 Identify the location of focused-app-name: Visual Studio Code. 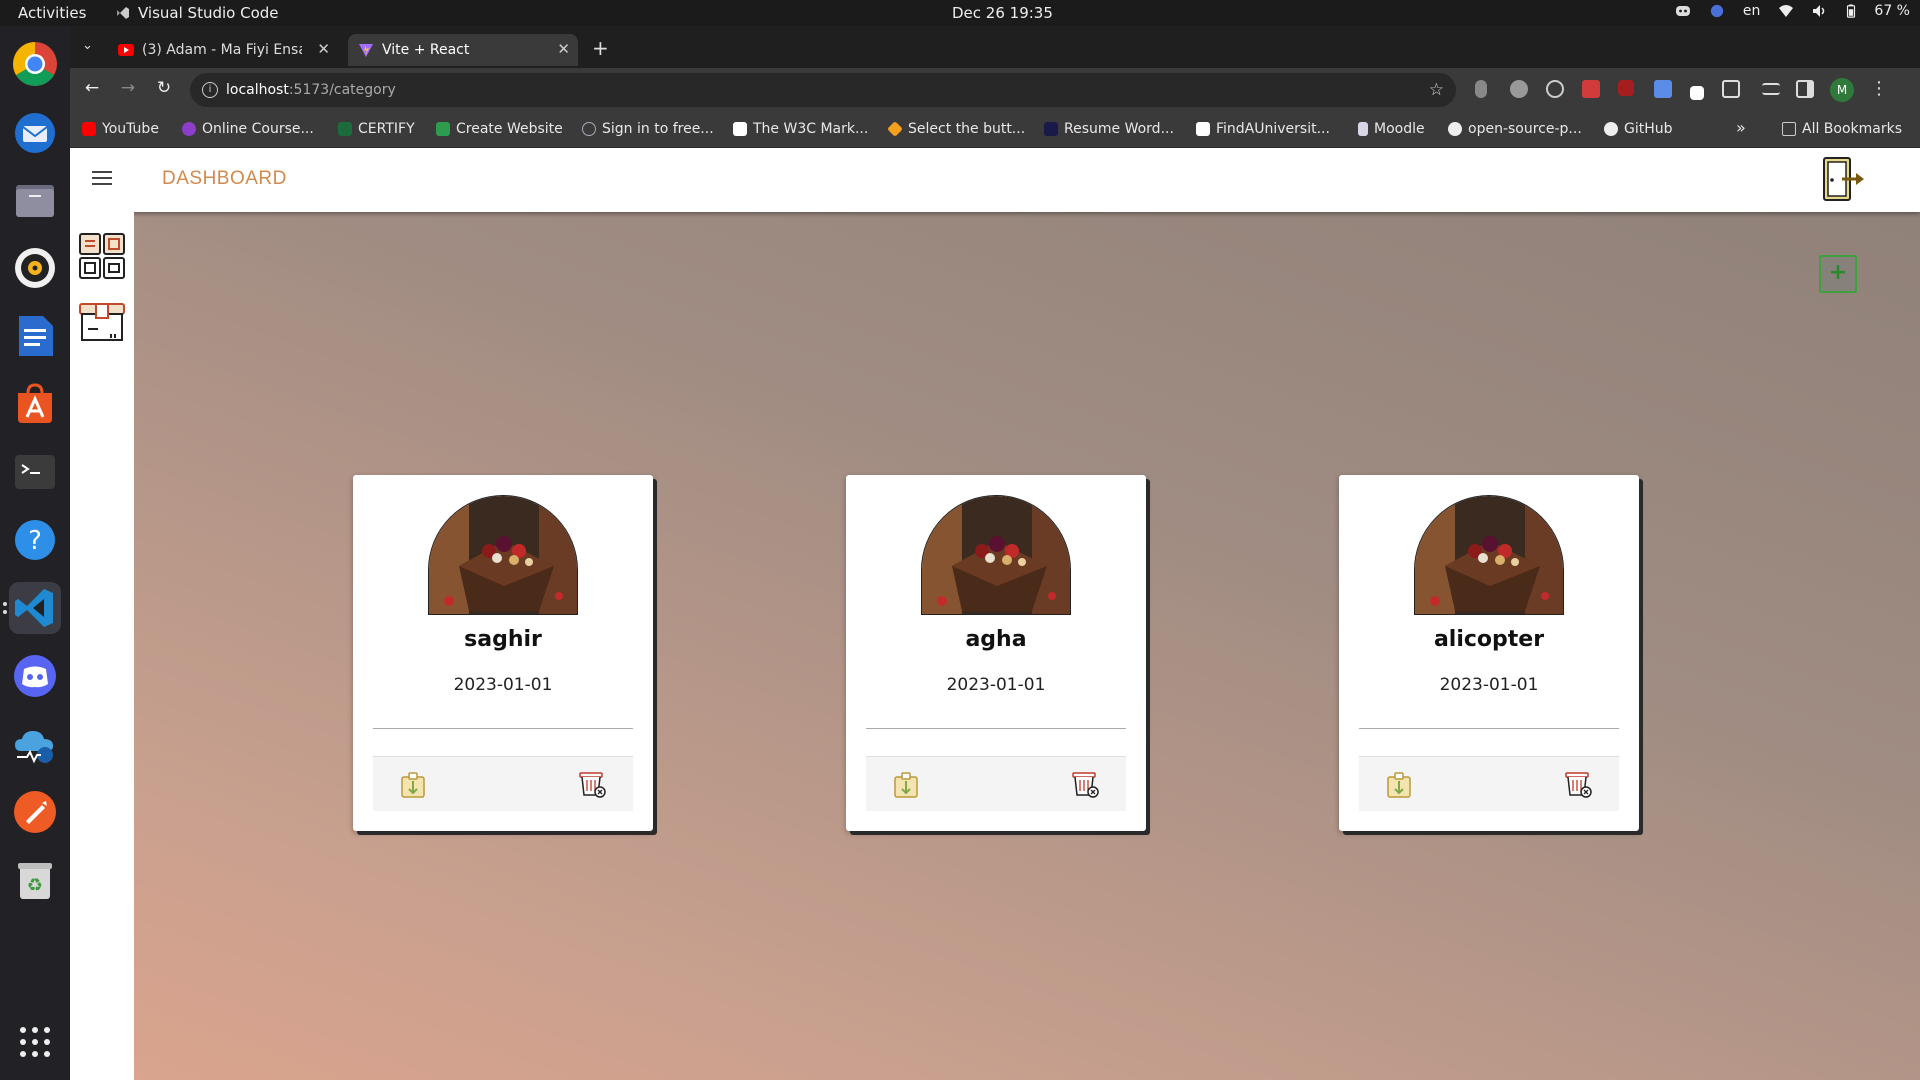
(208, 13).